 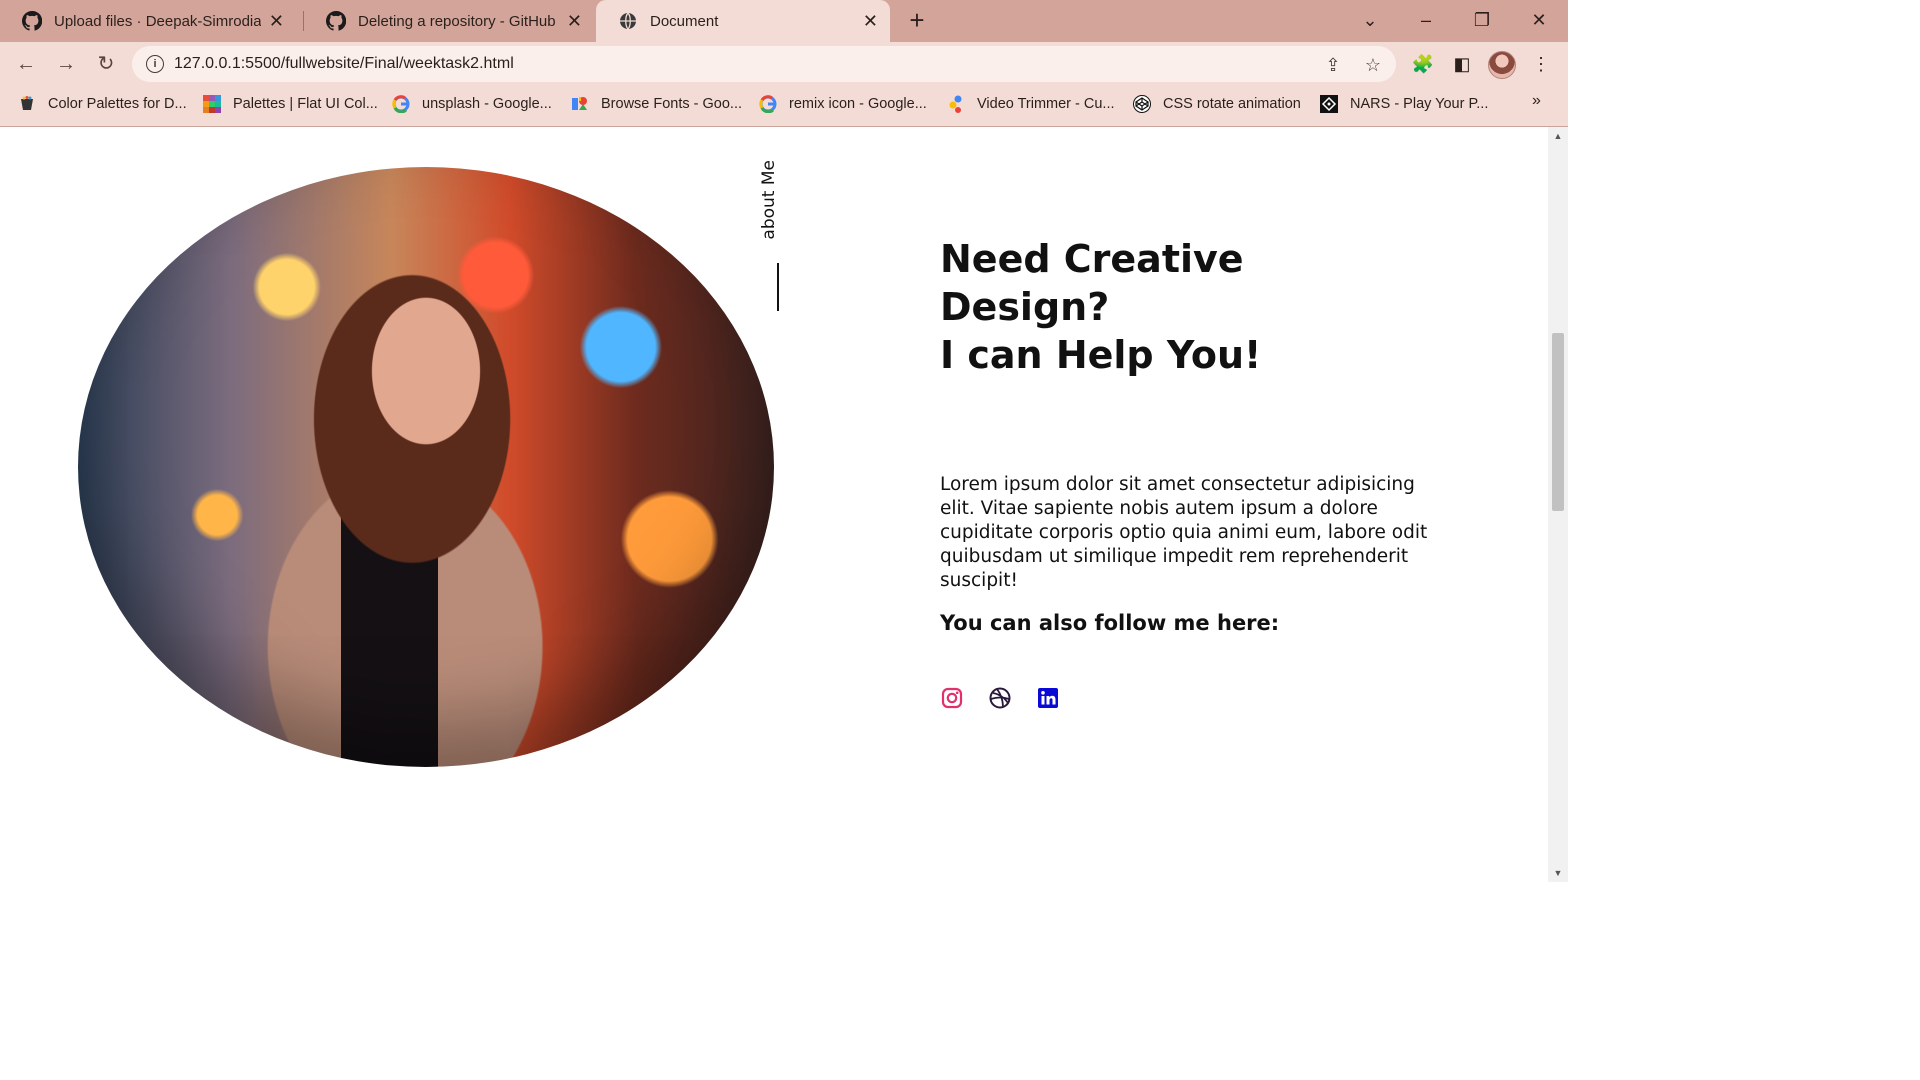 I want to click on page-scrollbar: ▲ ▼, so click(x=1558, y=504).